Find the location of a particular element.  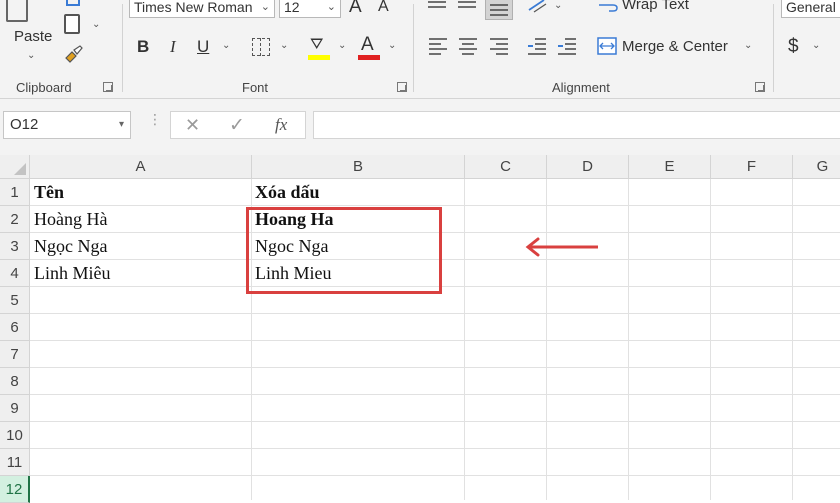

fill-color-icon: ⛛ is located at coordinates (316, 45).